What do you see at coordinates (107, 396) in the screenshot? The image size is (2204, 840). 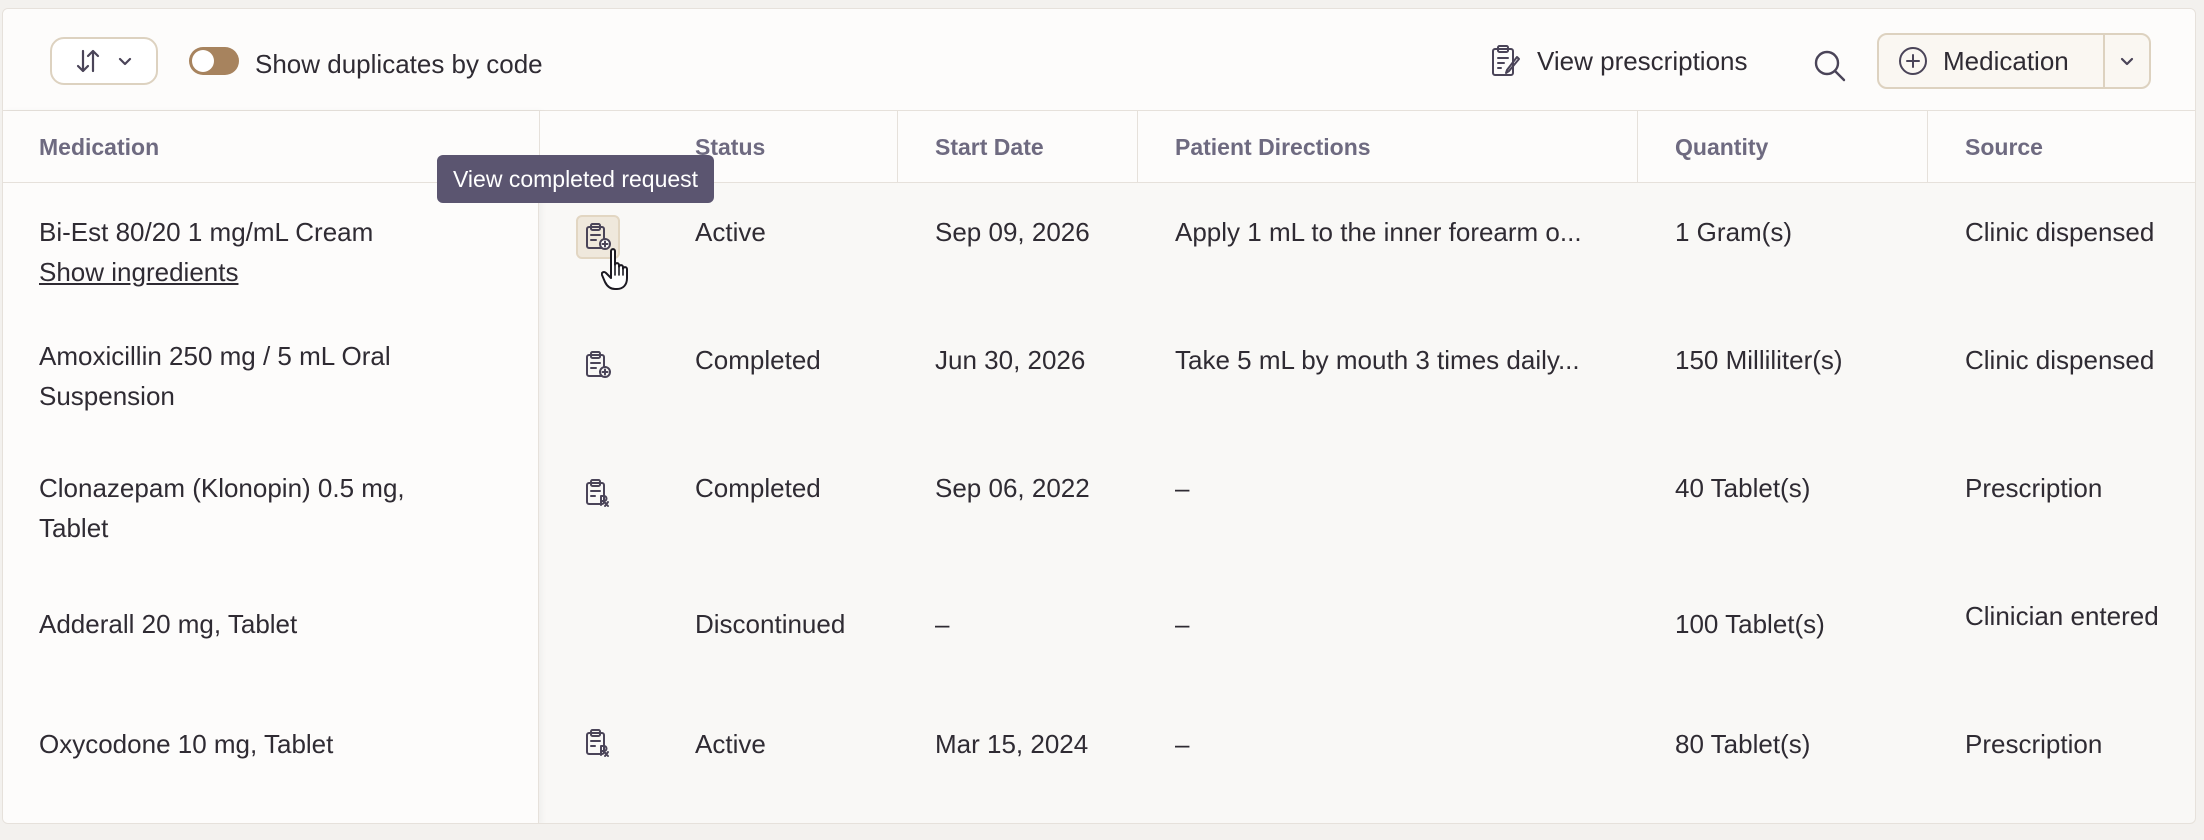 I see `medication-name-line2: Suspension` at bounding box center [107, 396].